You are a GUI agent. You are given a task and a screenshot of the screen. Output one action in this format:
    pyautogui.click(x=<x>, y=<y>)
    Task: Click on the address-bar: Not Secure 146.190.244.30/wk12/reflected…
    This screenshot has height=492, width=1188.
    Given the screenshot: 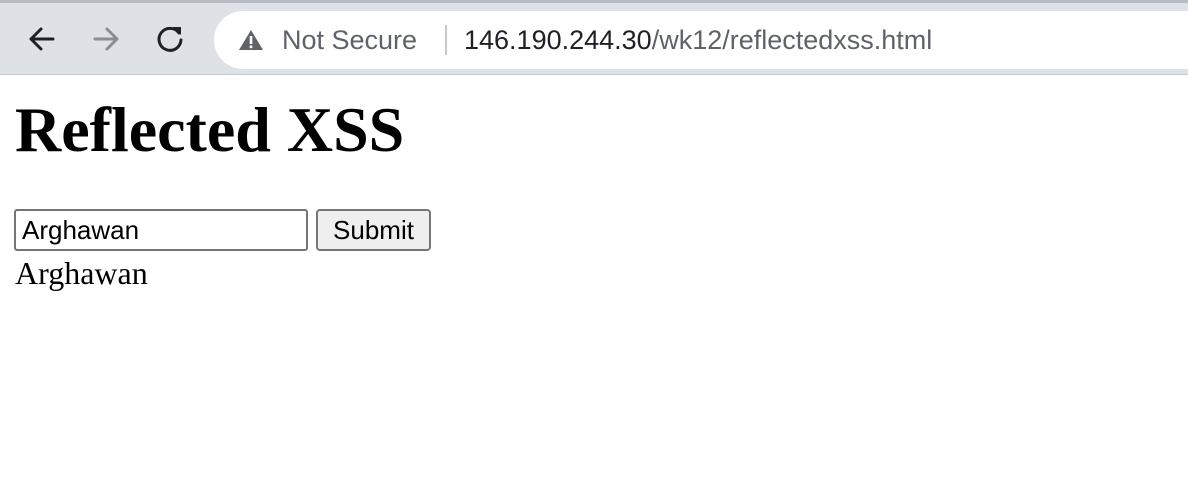 What is the action you would take?
    pyautogui.click(x=701, y=40)
    